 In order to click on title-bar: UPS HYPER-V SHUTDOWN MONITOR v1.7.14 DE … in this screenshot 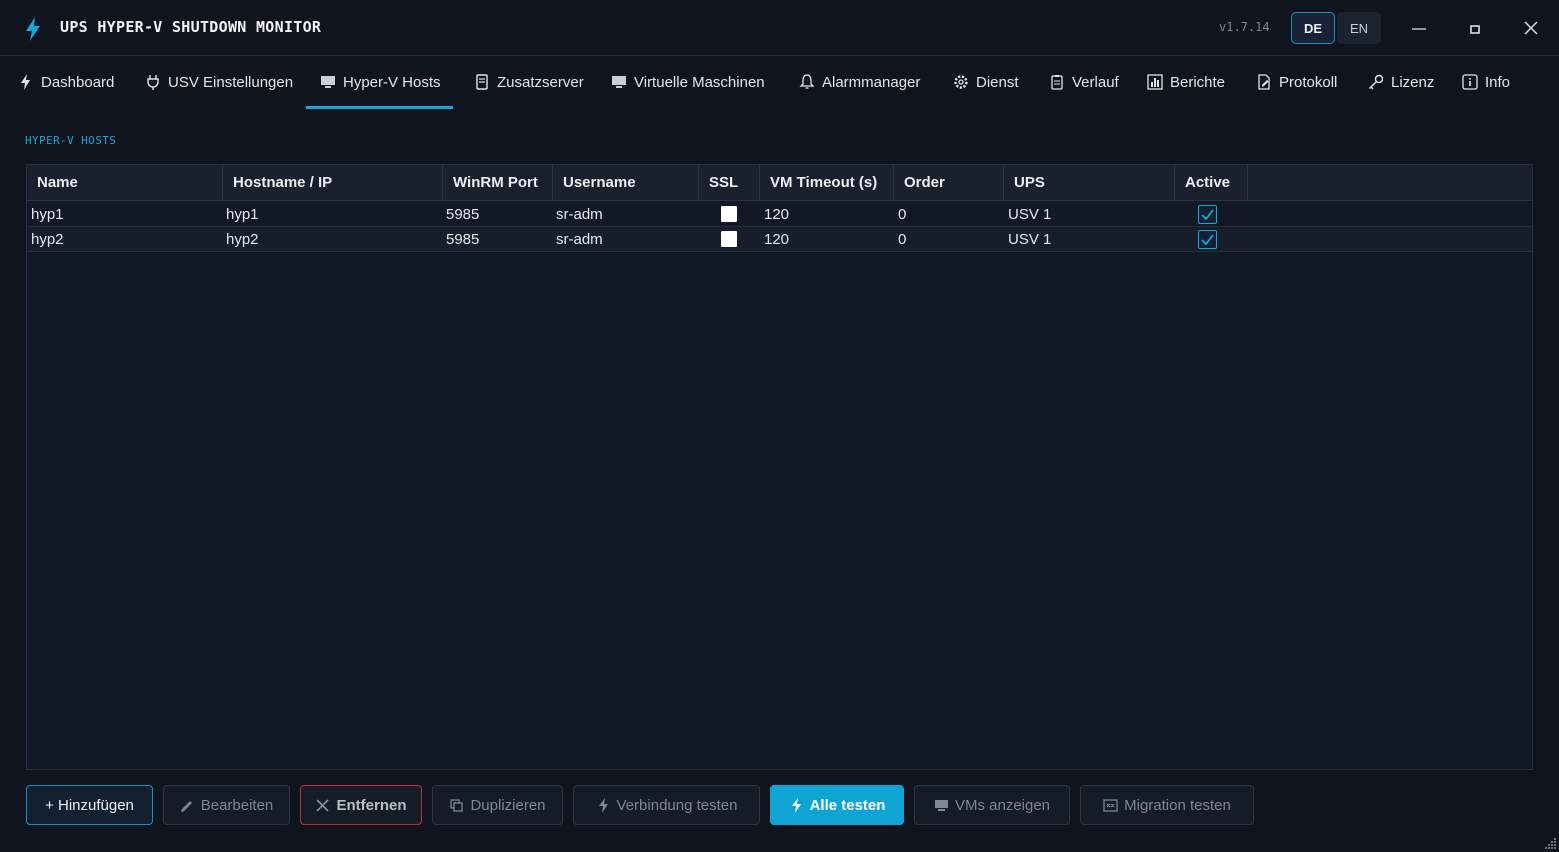, I will do `click(779, 28)`.